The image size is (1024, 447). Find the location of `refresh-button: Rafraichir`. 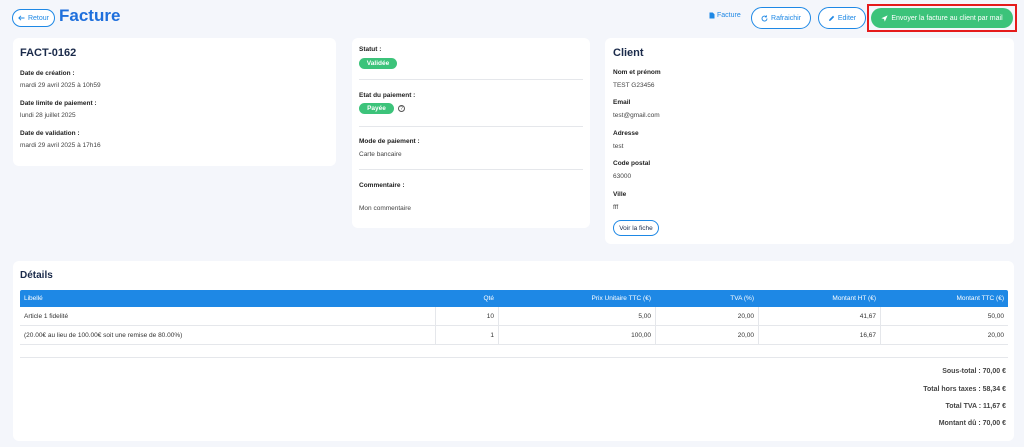

refresh-button: Rafraichir is located at coordinates (781, 18).